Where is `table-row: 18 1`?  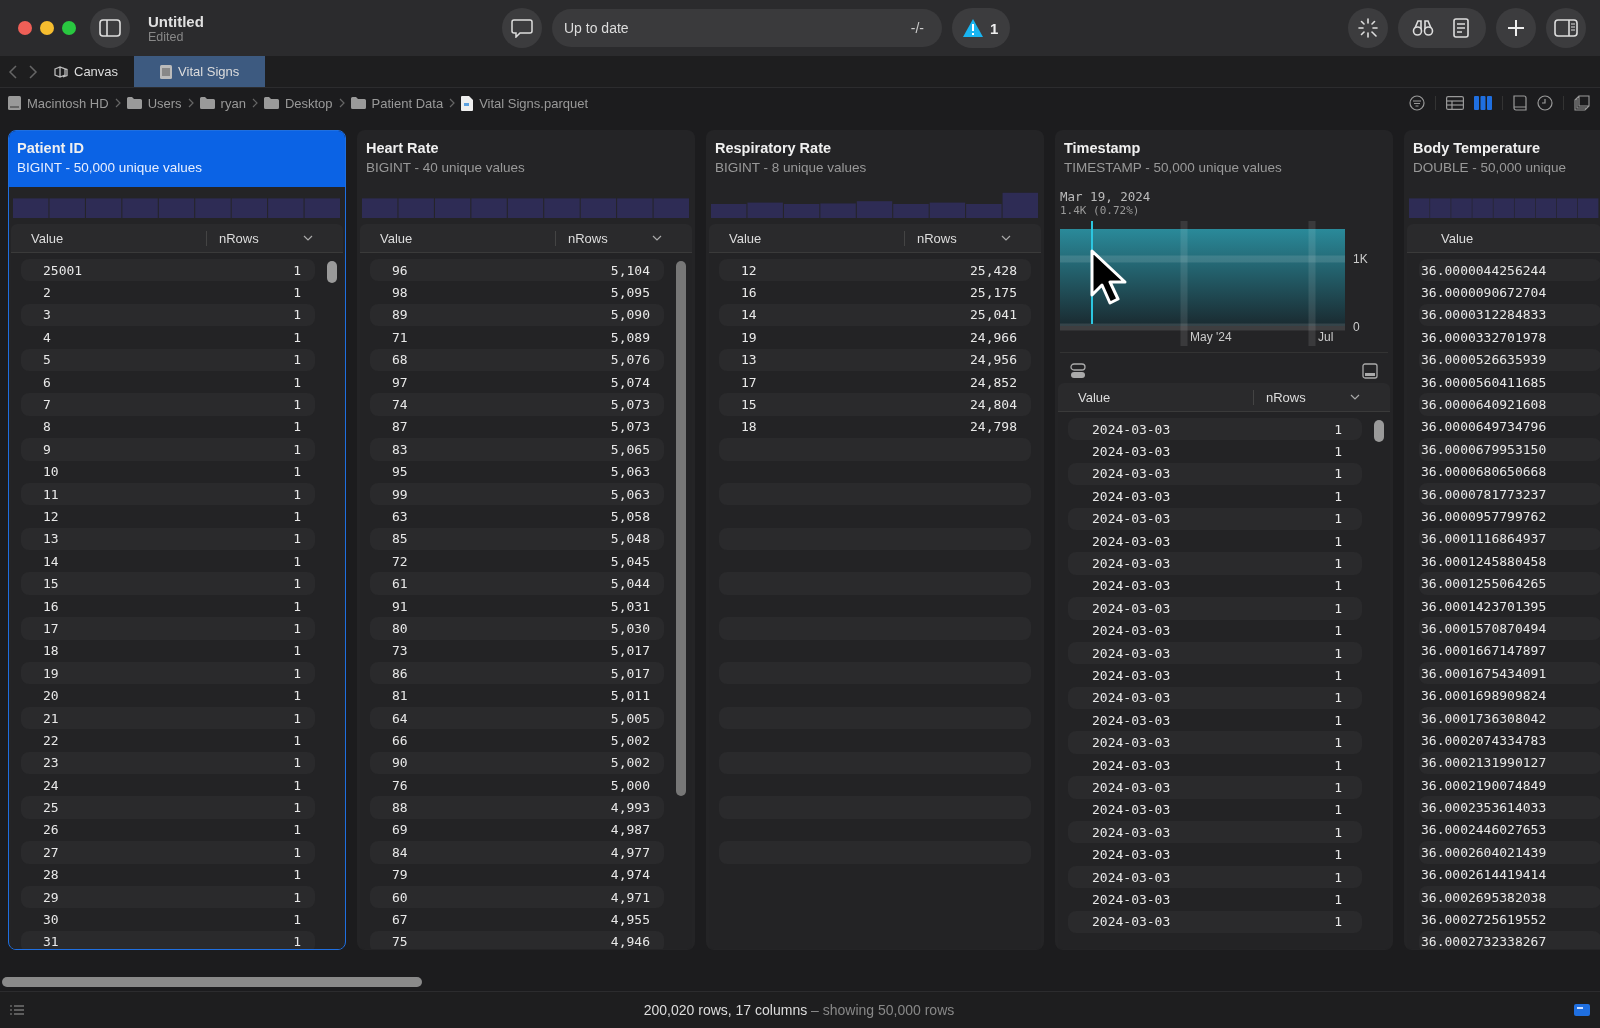
table-row: 18 1 is located at coordinates (168, 651).